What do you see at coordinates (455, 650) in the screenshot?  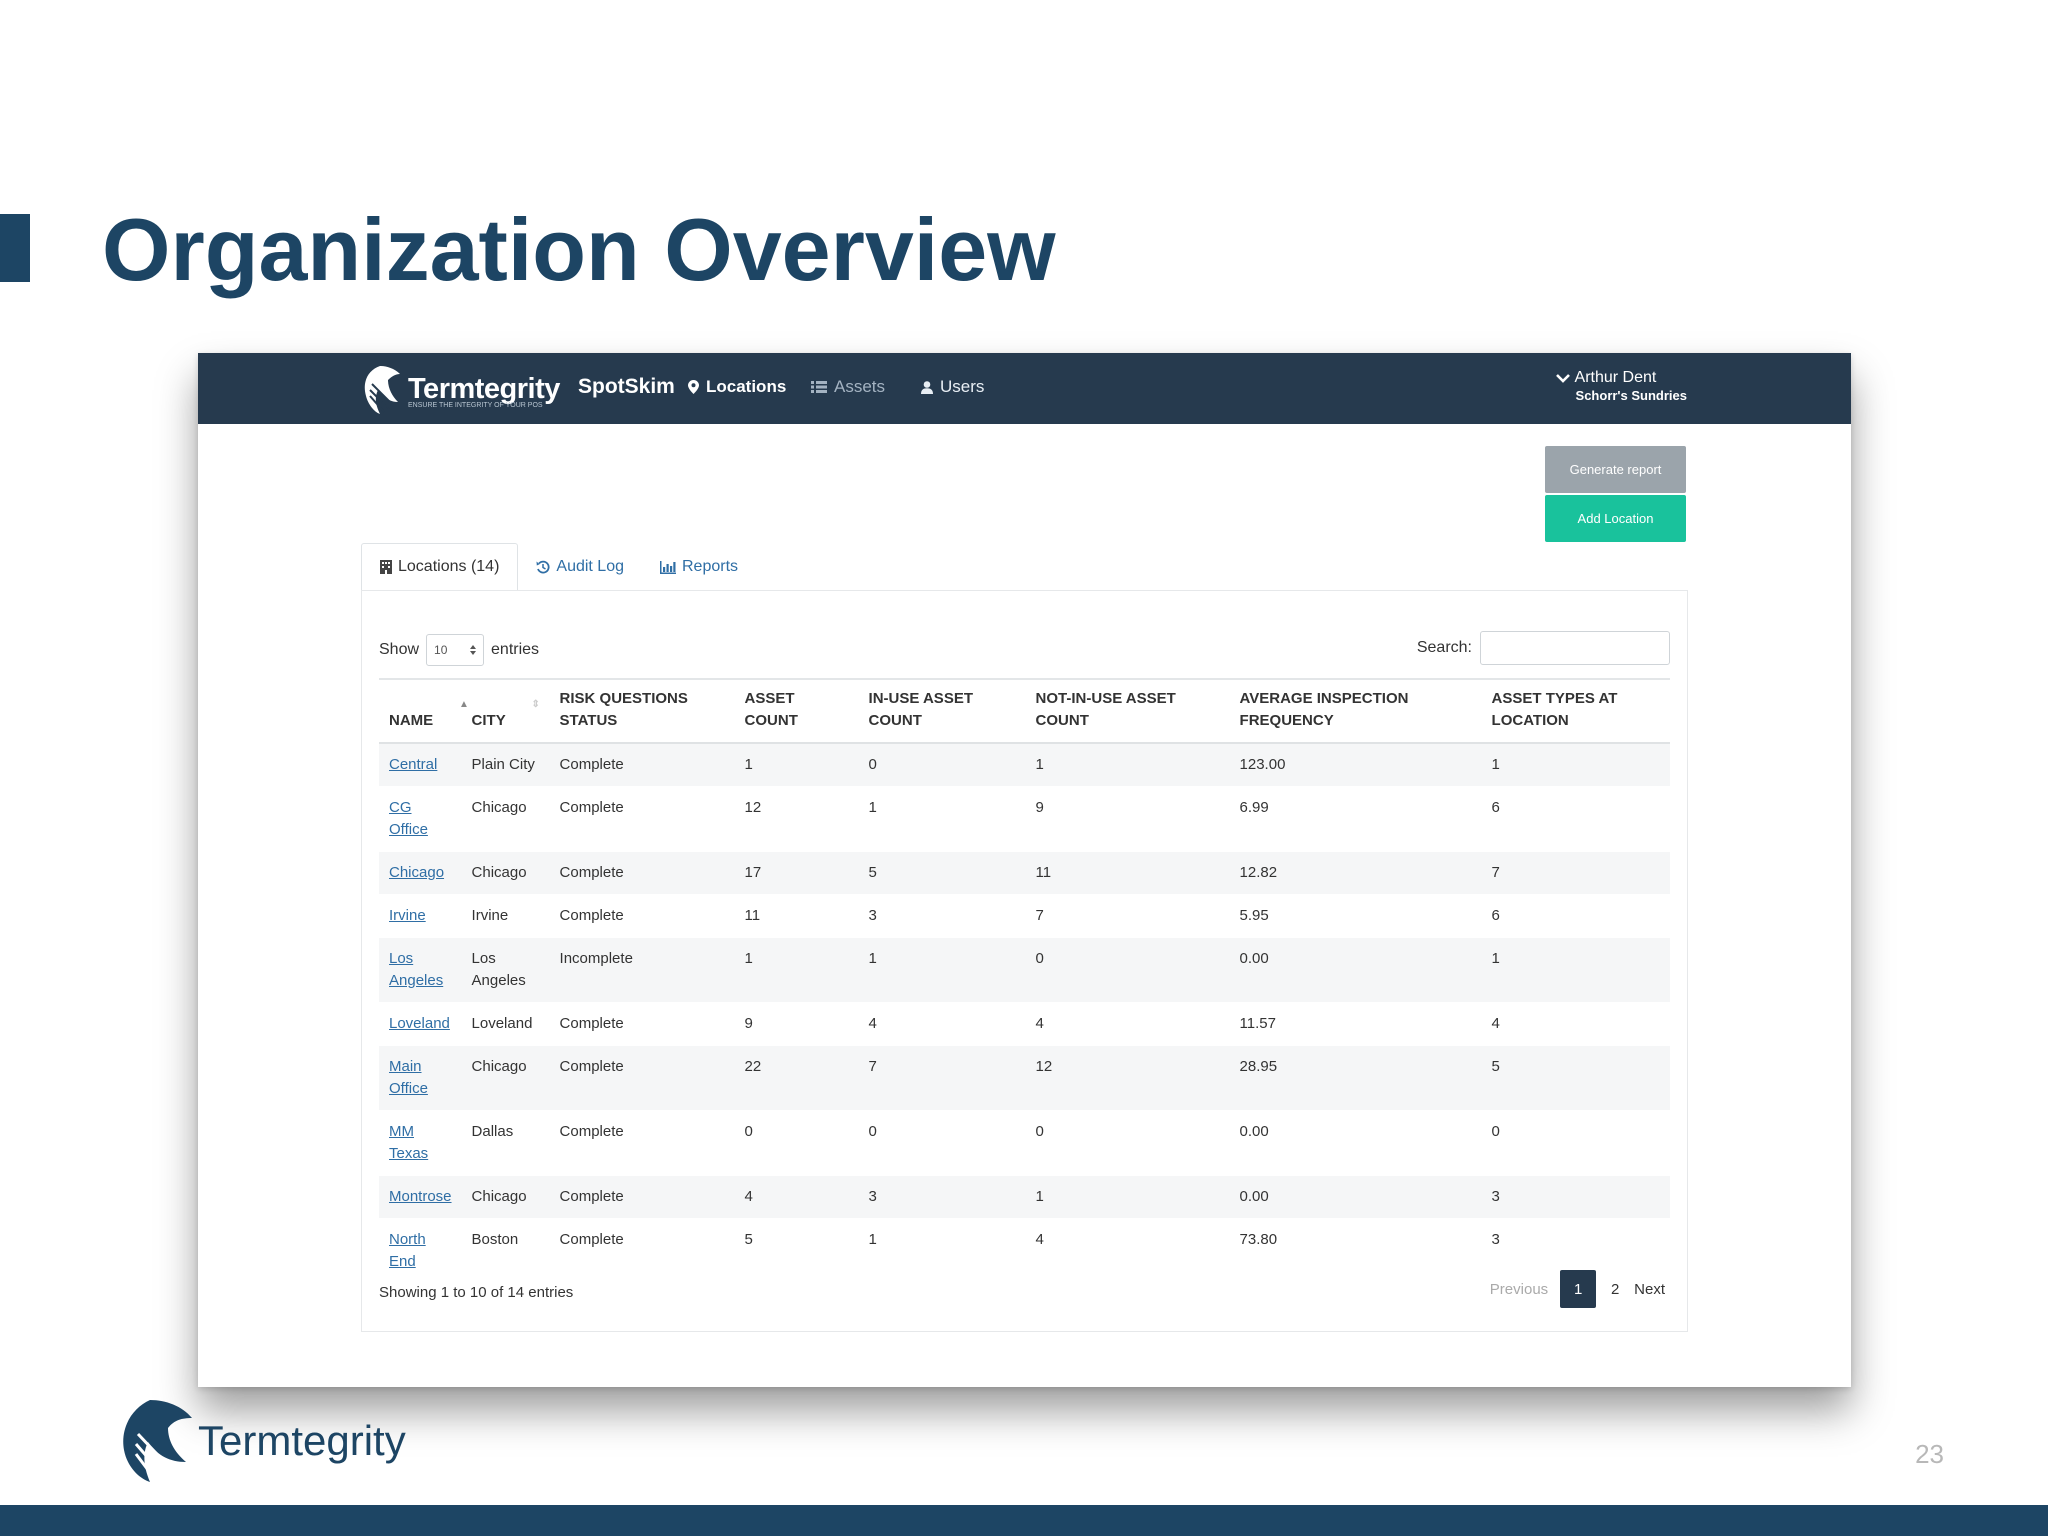 I see `page-size-select: 10` at bounding box center [455, 650].